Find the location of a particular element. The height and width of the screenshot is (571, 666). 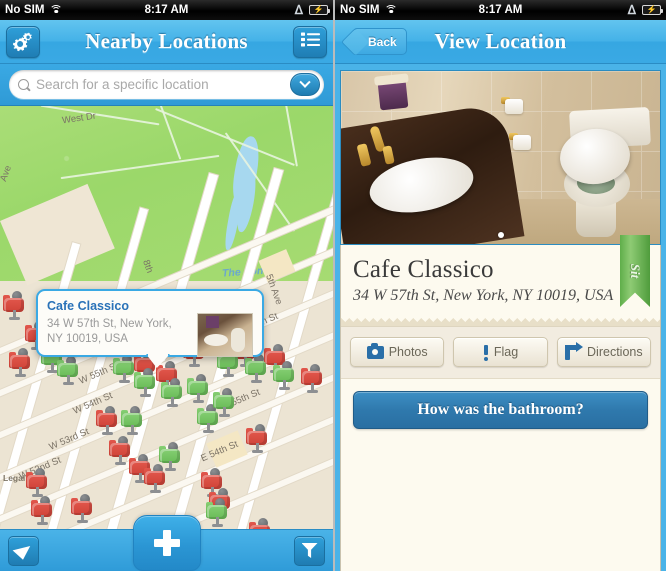

directions-arrow-icon is located at coordinates (574, 351).